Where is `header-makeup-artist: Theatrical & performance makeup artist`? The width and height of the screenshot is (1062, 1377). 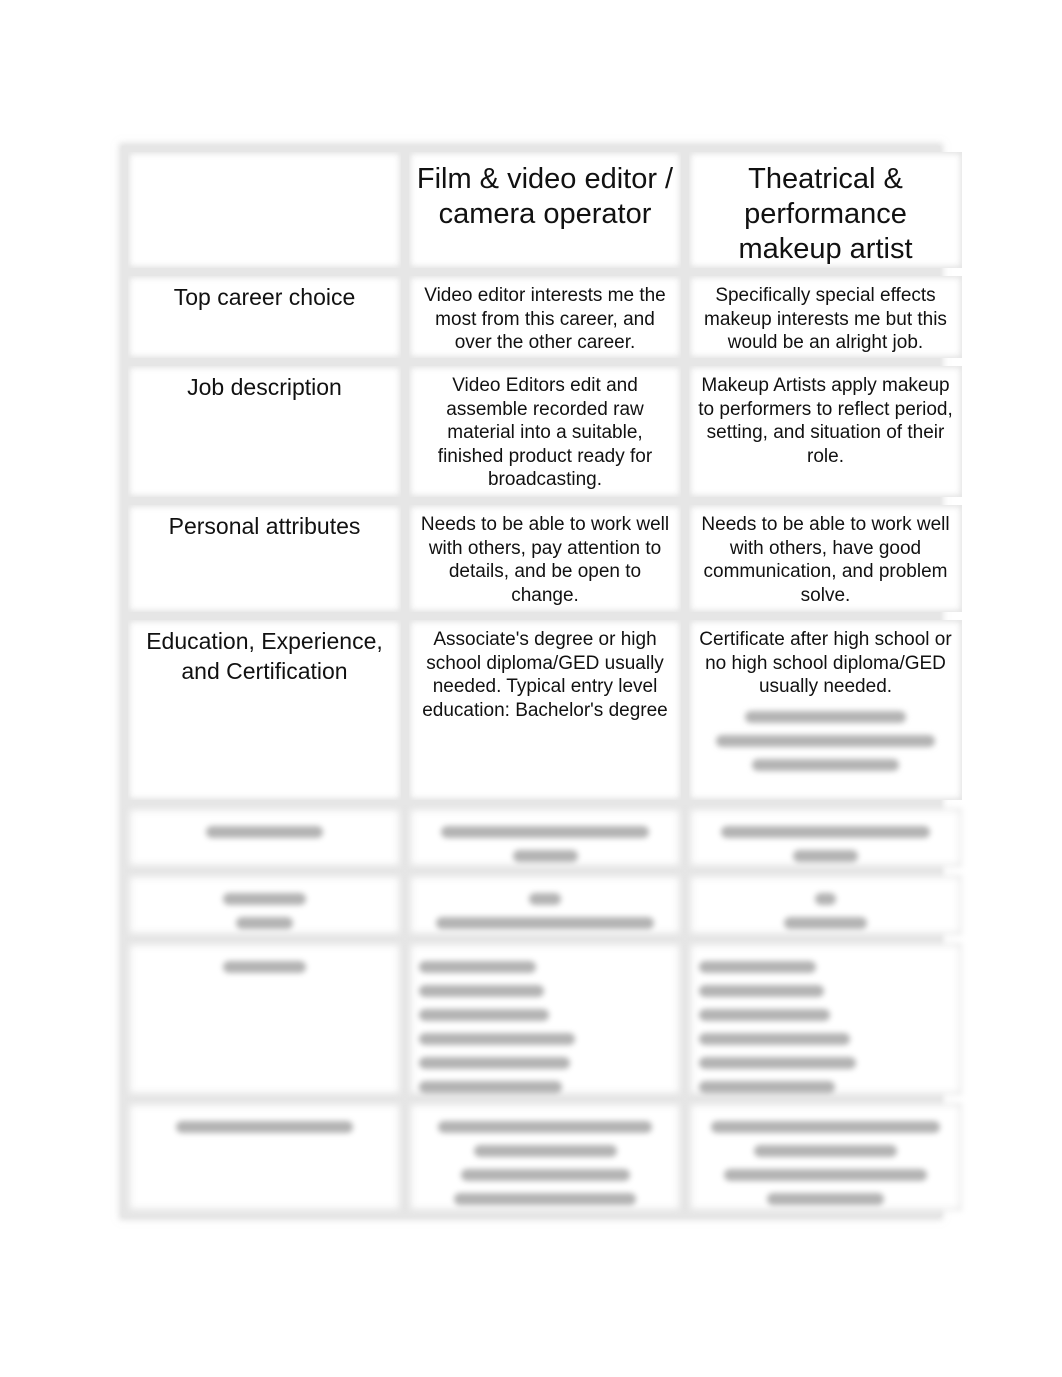 header-makeup-artist: Theatrical & performance makeup artist is located at coordinates (825, 210).